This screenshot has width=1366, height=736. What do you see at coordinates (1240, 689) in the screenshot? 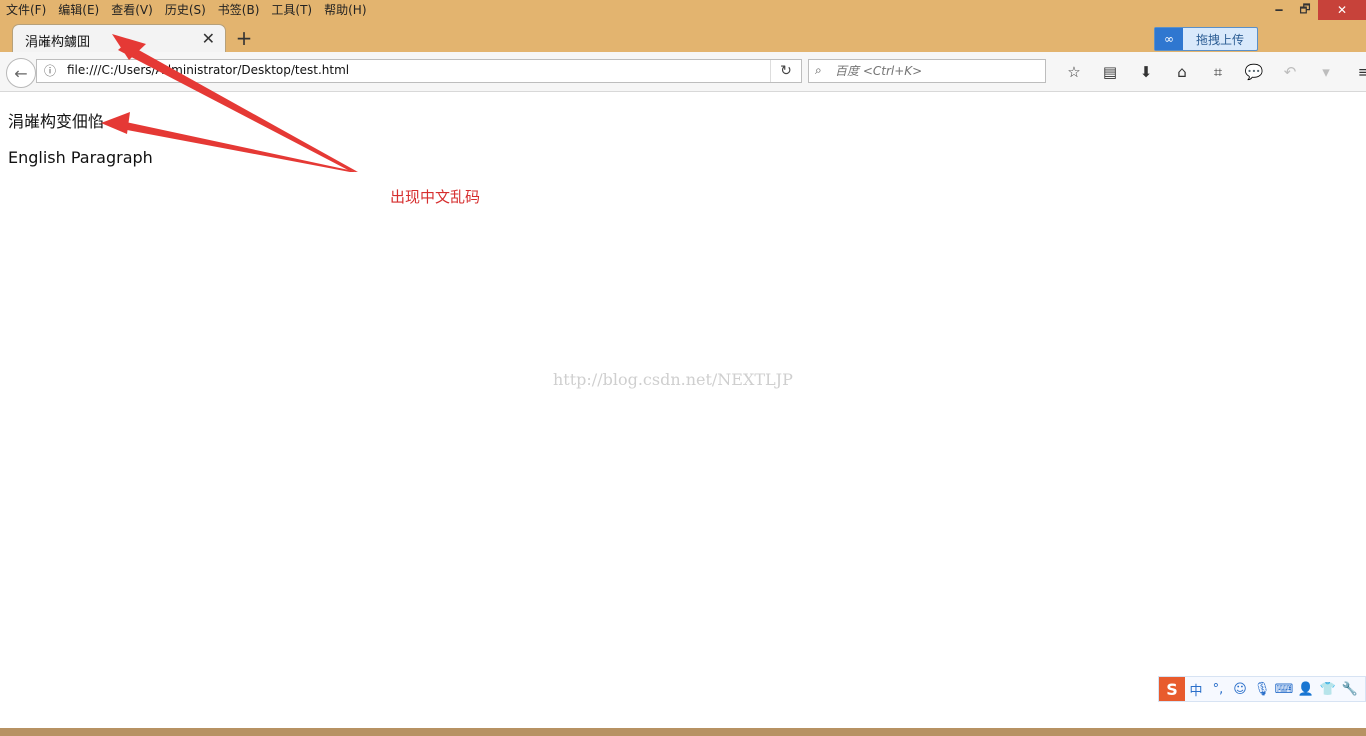
I see `emoji-icon: ☺` at bounding box center [1240, 689].